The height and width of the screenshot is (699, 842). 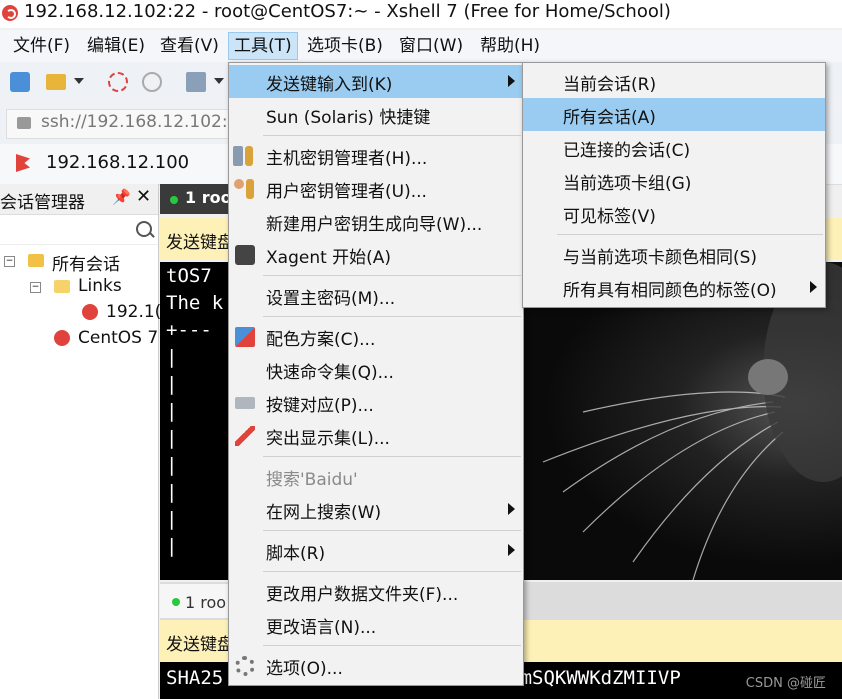 I want to click on address-value: ssh://192.168.12.102:2, so click(x=140, y=122).